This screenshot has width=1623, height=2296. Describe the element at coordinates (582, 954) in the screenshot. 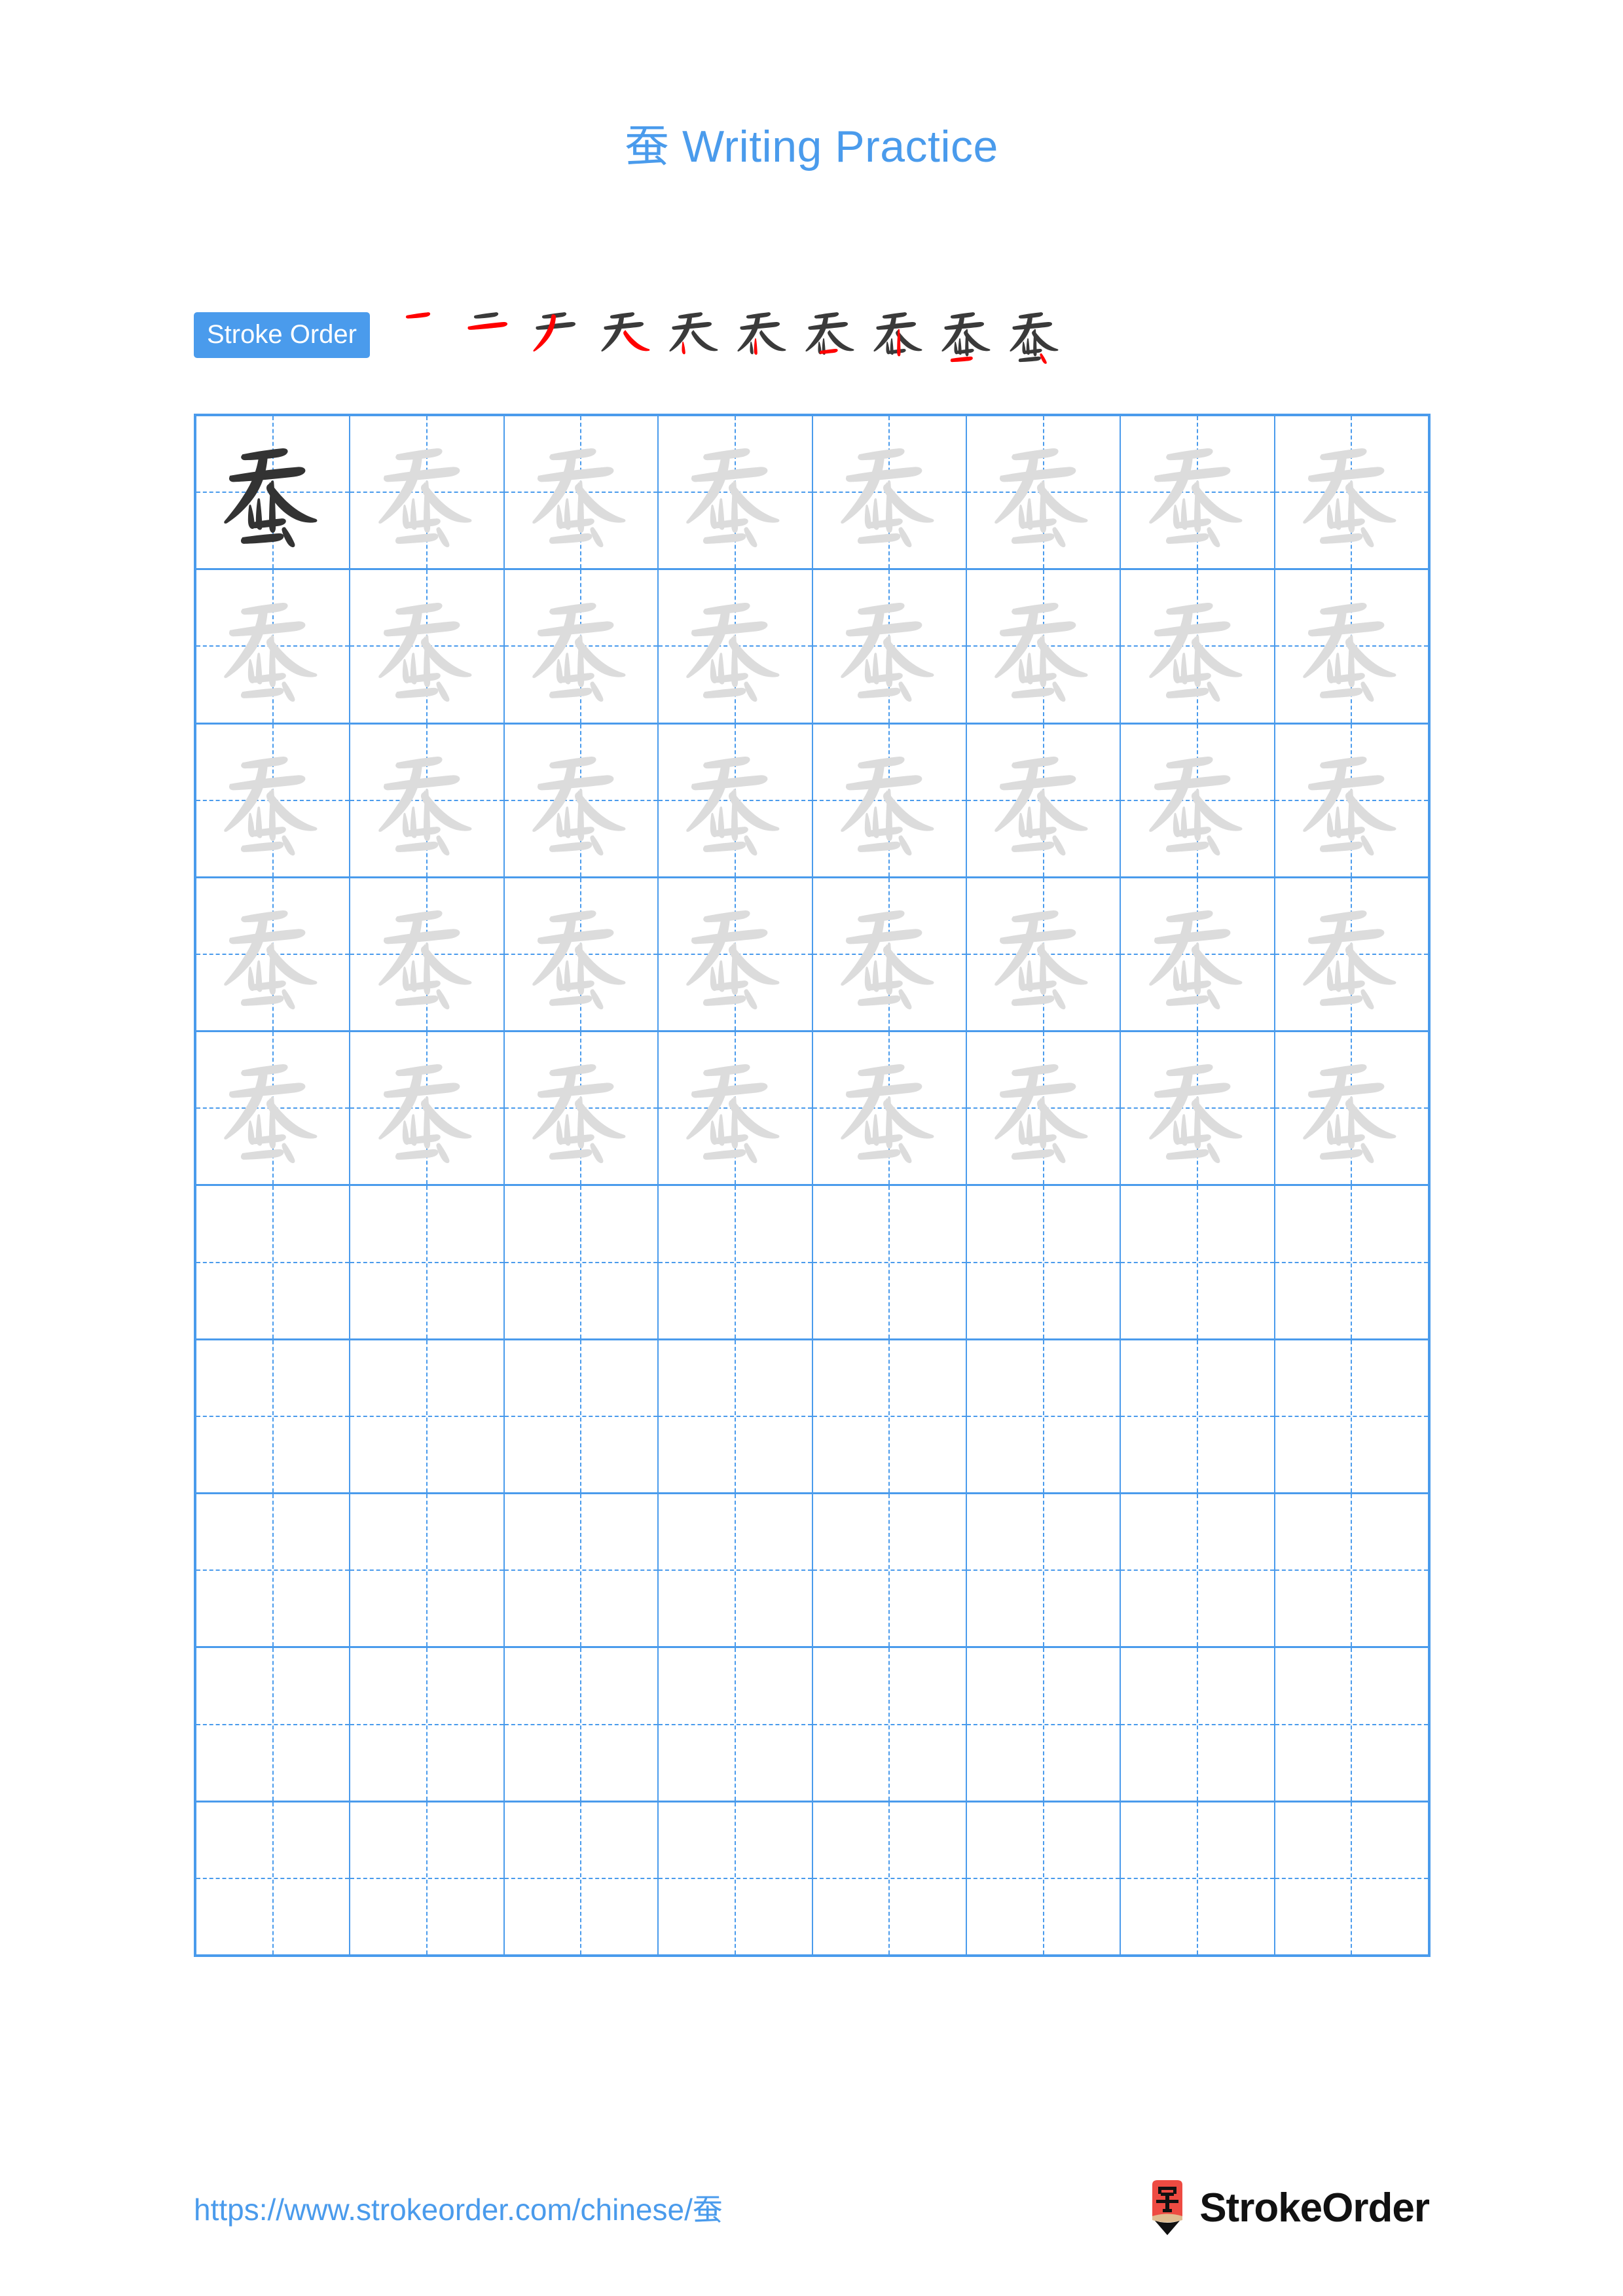

I see `practice-cell-r4-c3` at that location.